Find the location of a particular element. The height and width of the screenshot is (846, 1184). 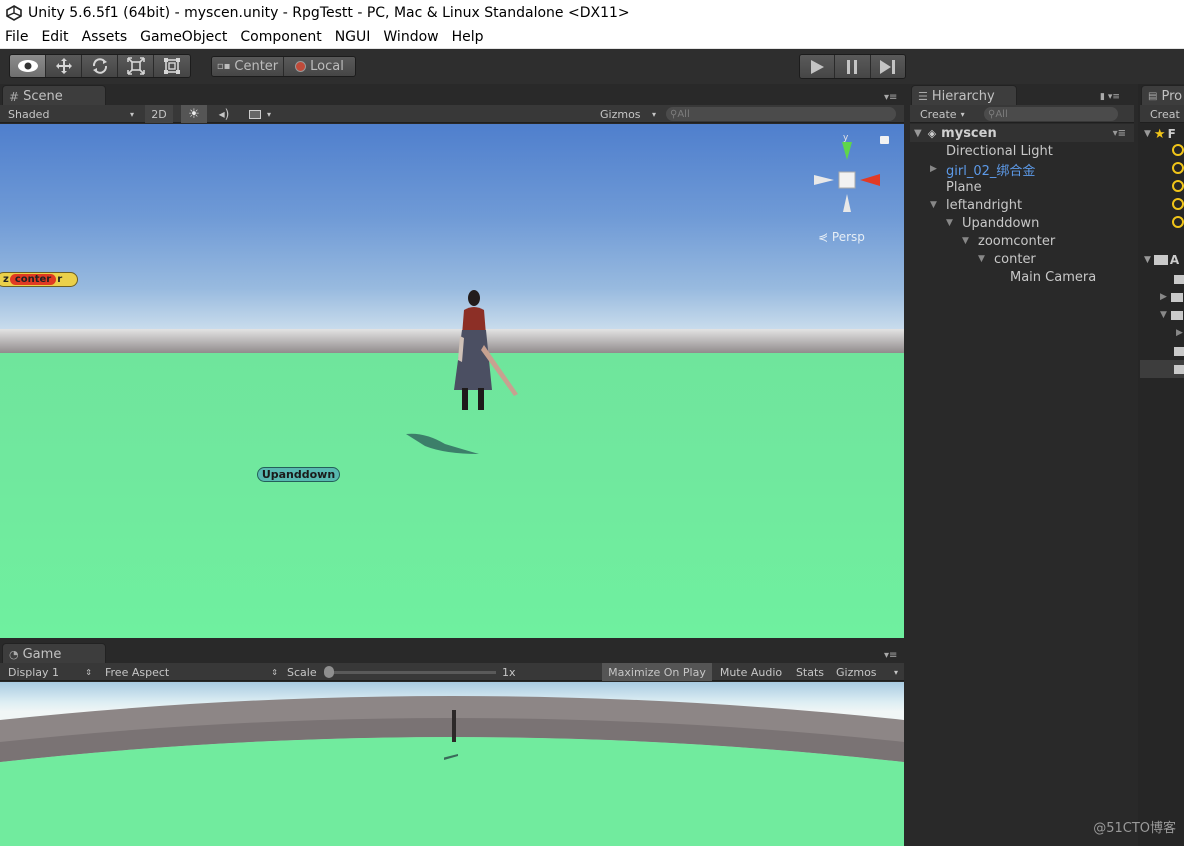

view-tool-button is located at coordinates (28, 66).